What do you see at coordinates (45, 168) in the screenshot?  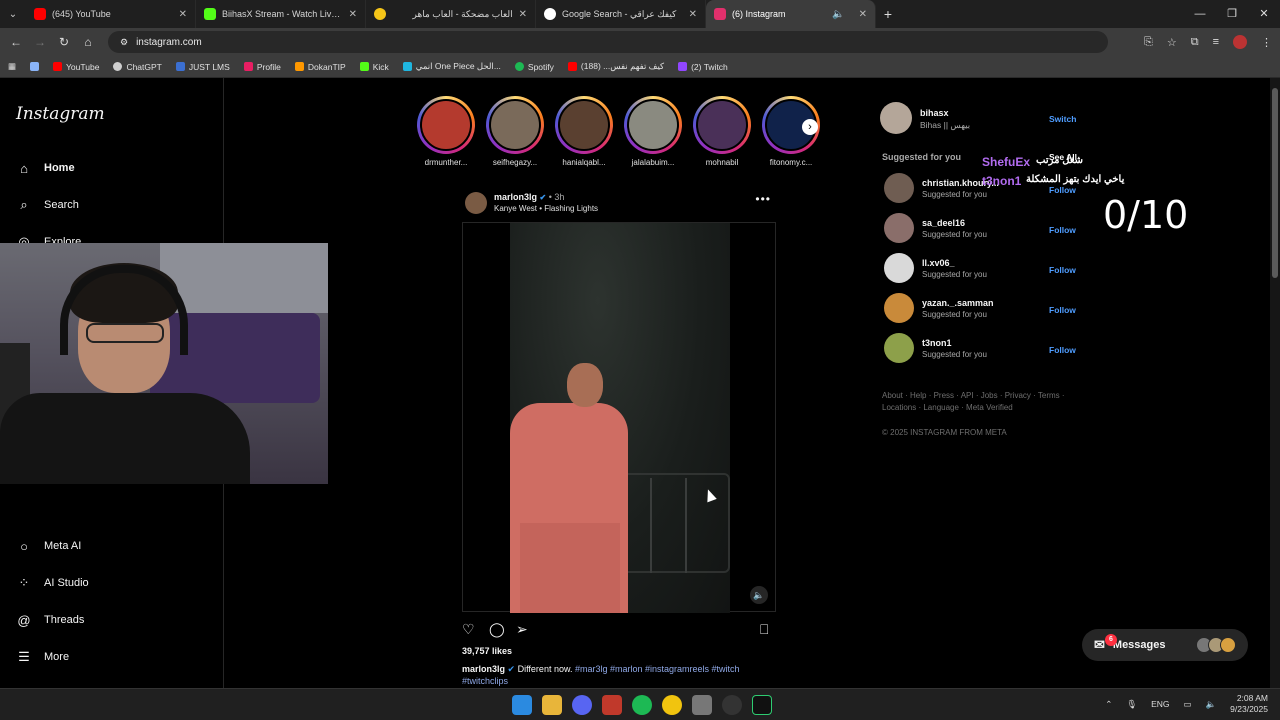 I see `sidebar-item-home: ⌂ Home` at bounding box center [45, 168].